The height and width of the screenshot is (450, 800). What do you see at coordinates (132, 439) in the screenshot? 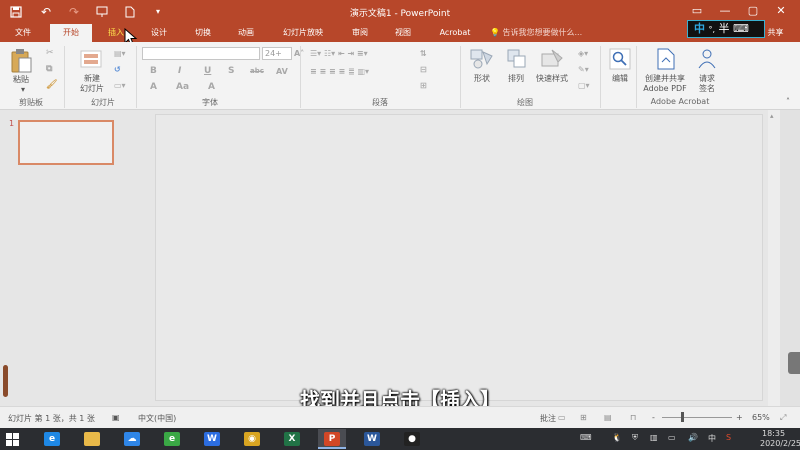
I see `taskbar-app-baidu-netdisk: ☁` at bounding box center [132, 439].